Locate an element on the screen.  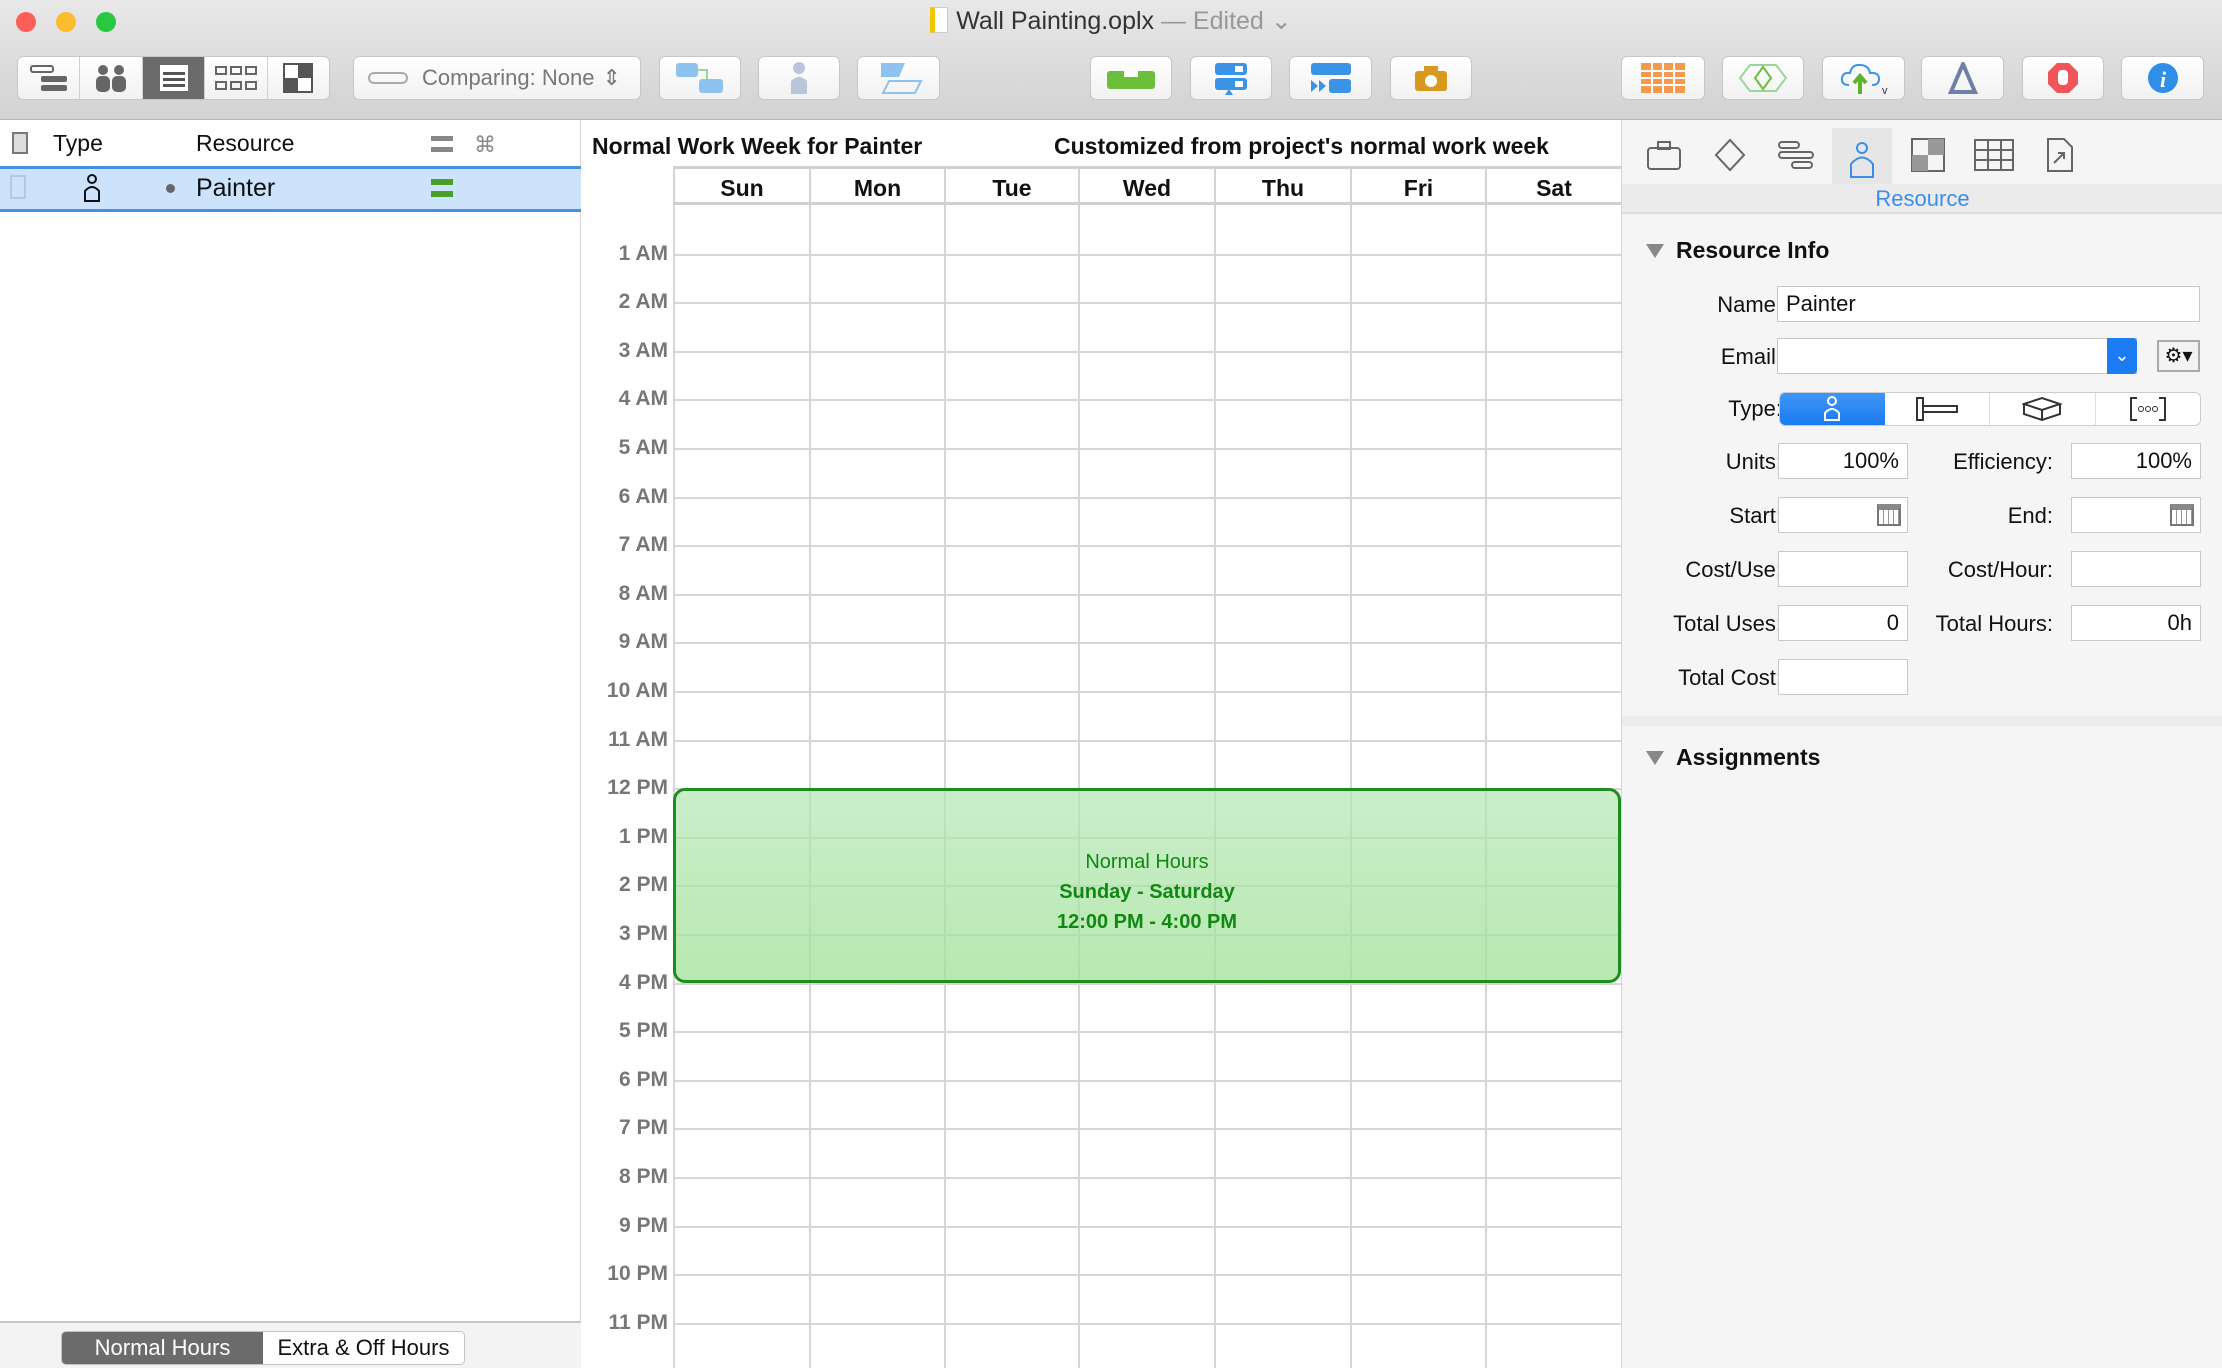
milestone-tab is located at coordinates (1730, 155).